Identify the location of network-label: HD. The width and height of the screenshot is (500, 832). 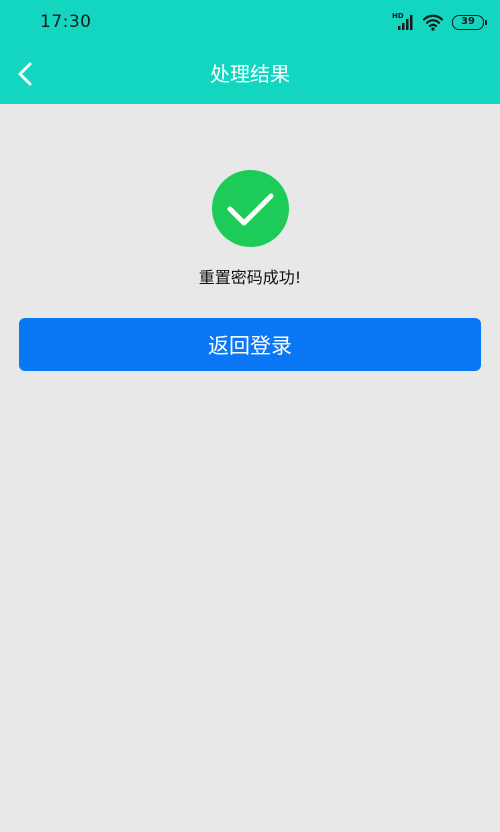
(398, 16).